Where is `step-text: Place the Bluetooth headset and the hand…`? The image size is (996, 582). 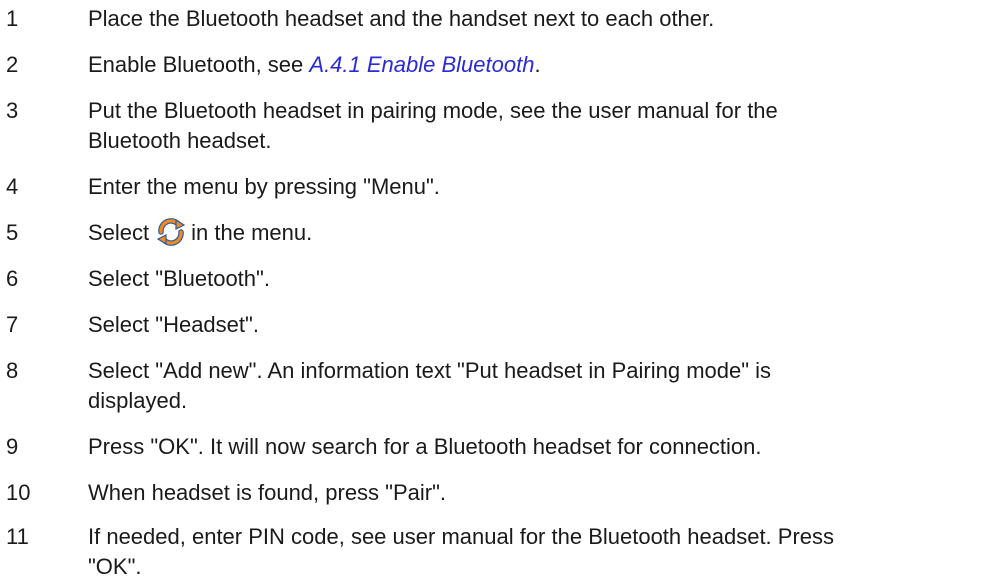 step-text: Place the Bluetooth headset and the hand… is located at coordinates (401, 18).